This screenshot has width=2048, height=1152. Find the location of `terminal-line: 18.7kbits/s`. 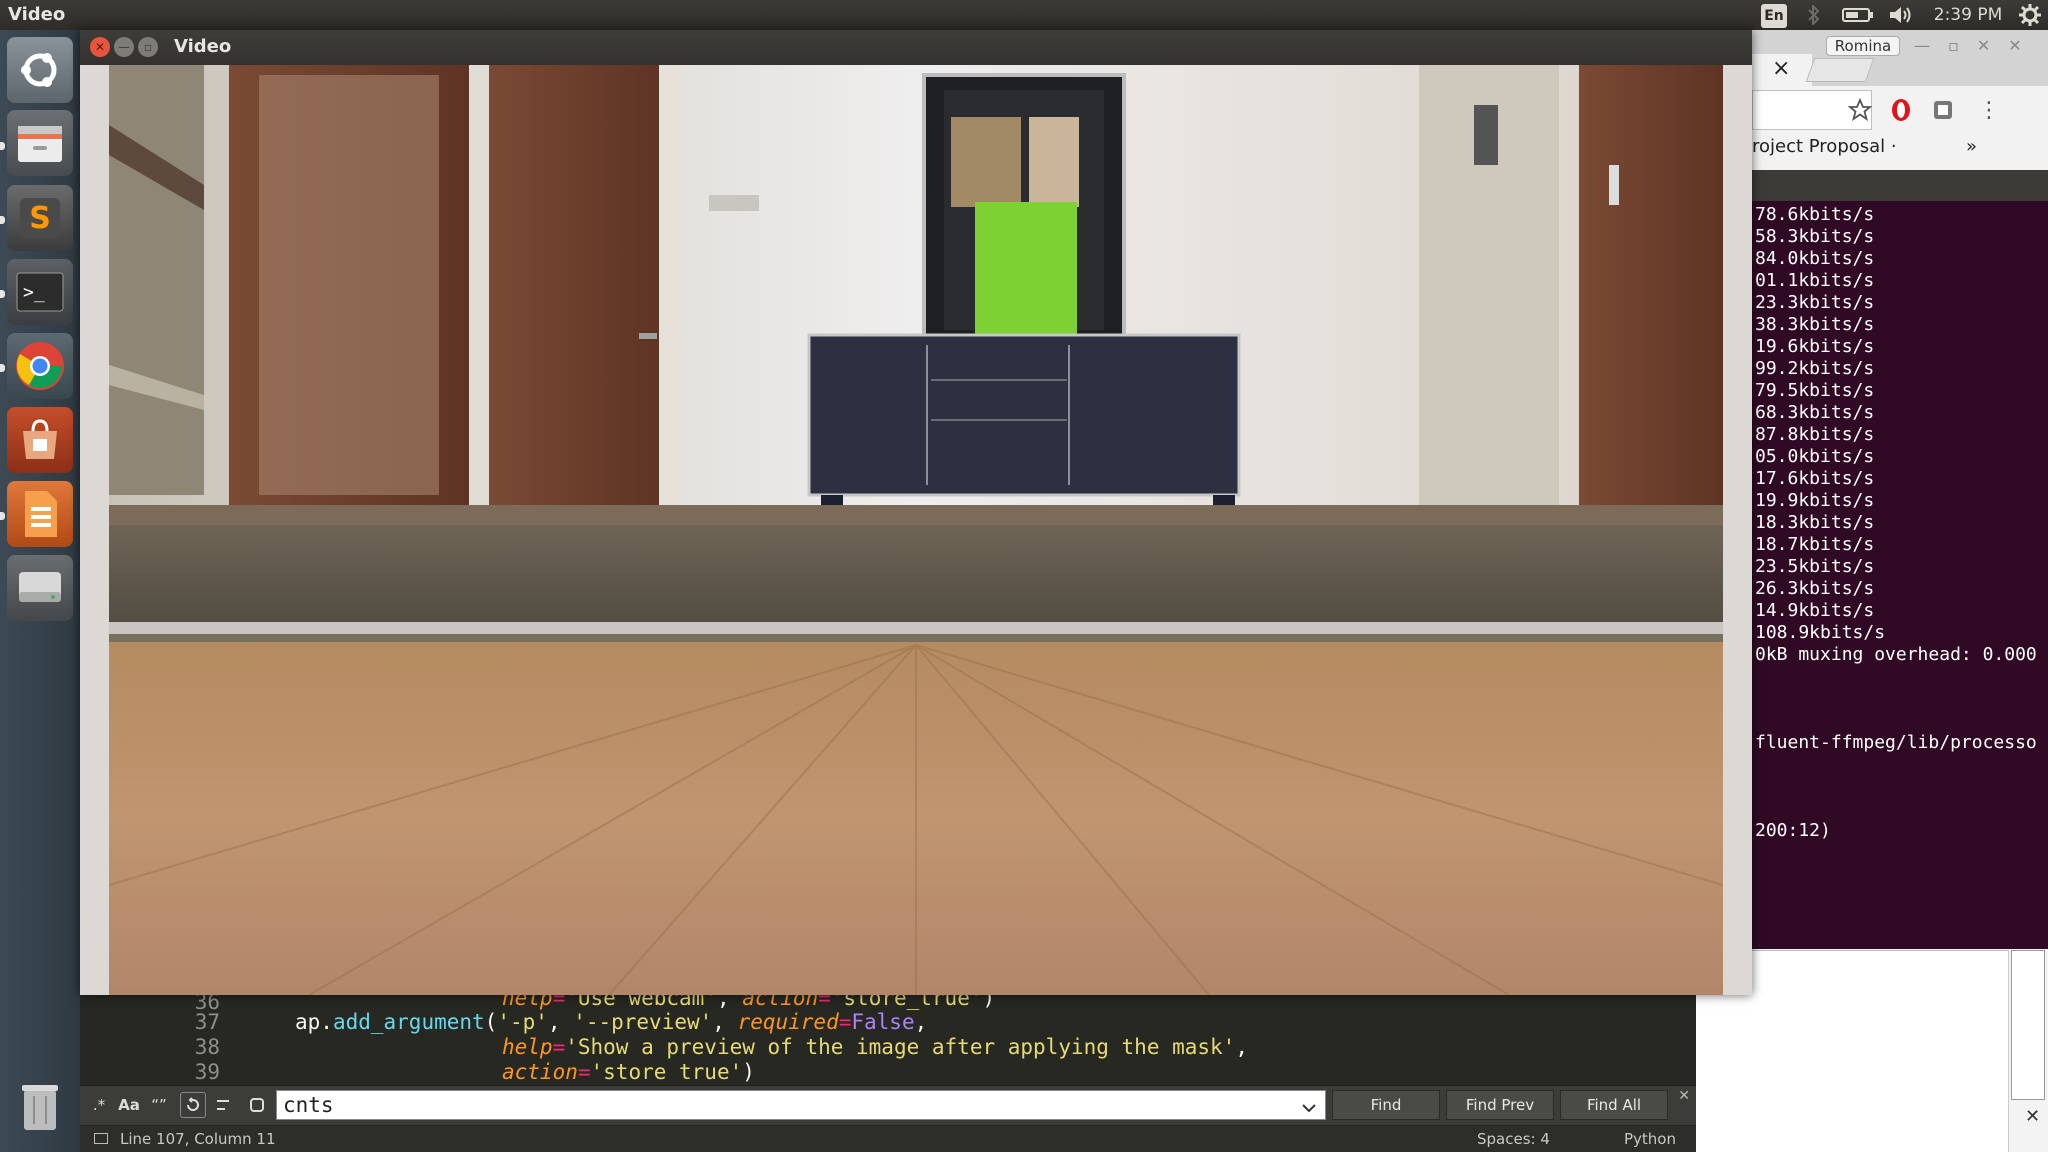

terminal-line: 18.7kbits/s is located at coordinates (1815, 544).